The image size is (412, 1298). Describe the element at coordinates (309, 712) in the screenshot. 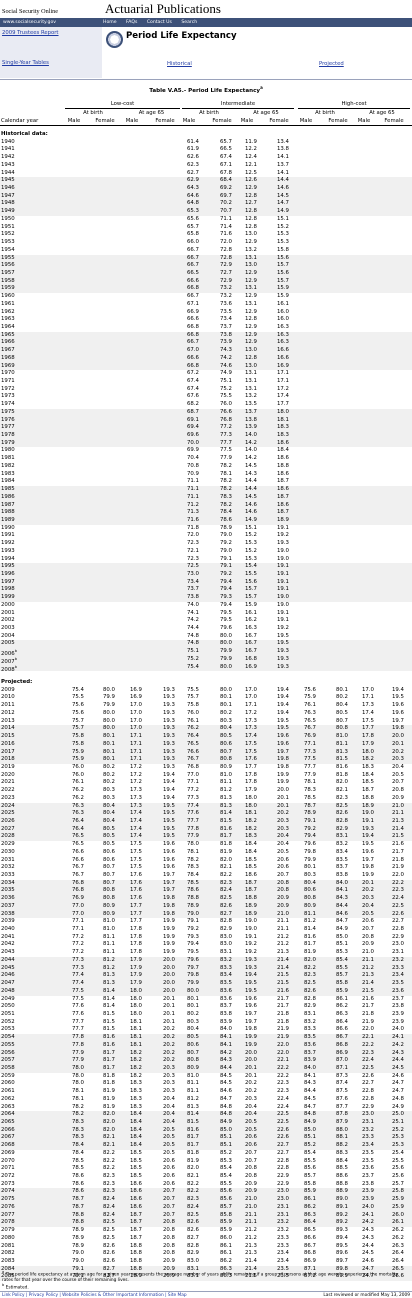

I see `table-cell: 76.3` at that location.